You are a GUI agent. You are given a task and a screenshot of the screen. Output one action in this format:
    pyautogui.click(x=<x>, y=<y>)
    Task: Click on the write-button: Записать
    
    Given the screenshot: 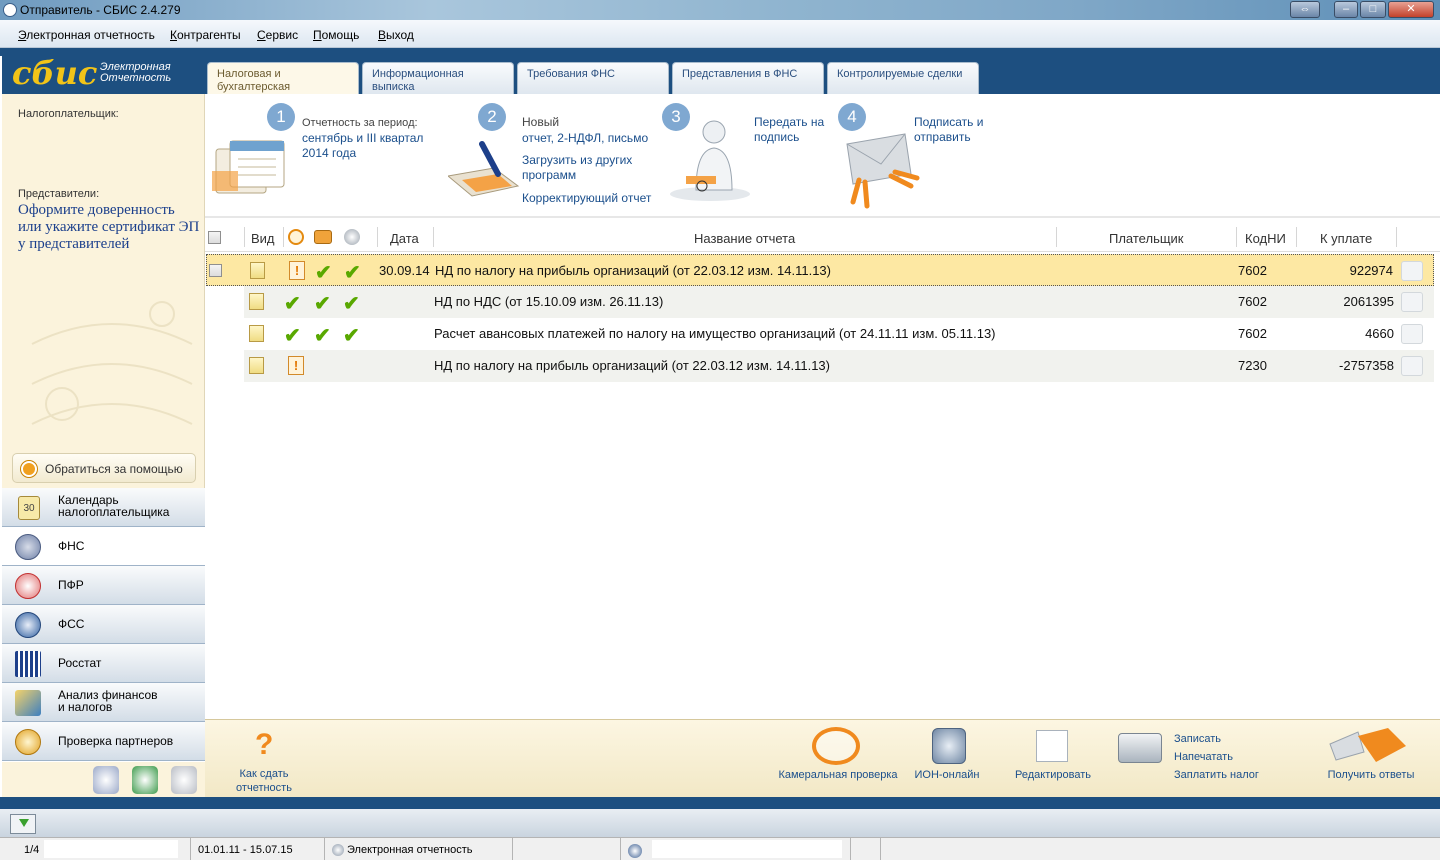 What is the action you would take?
    pyautogui.click(x=1197, y=739)
    